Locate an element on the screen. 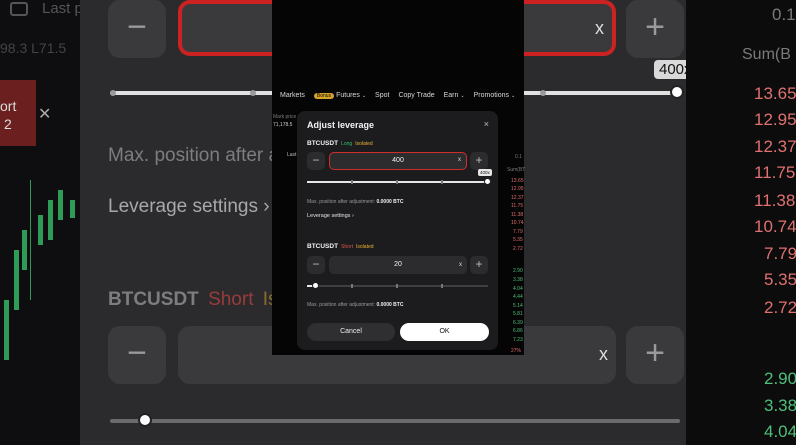 The width and height of the screenshot is (796, 445). background-clear-icon-2: x is located at coordinates (603, 354).